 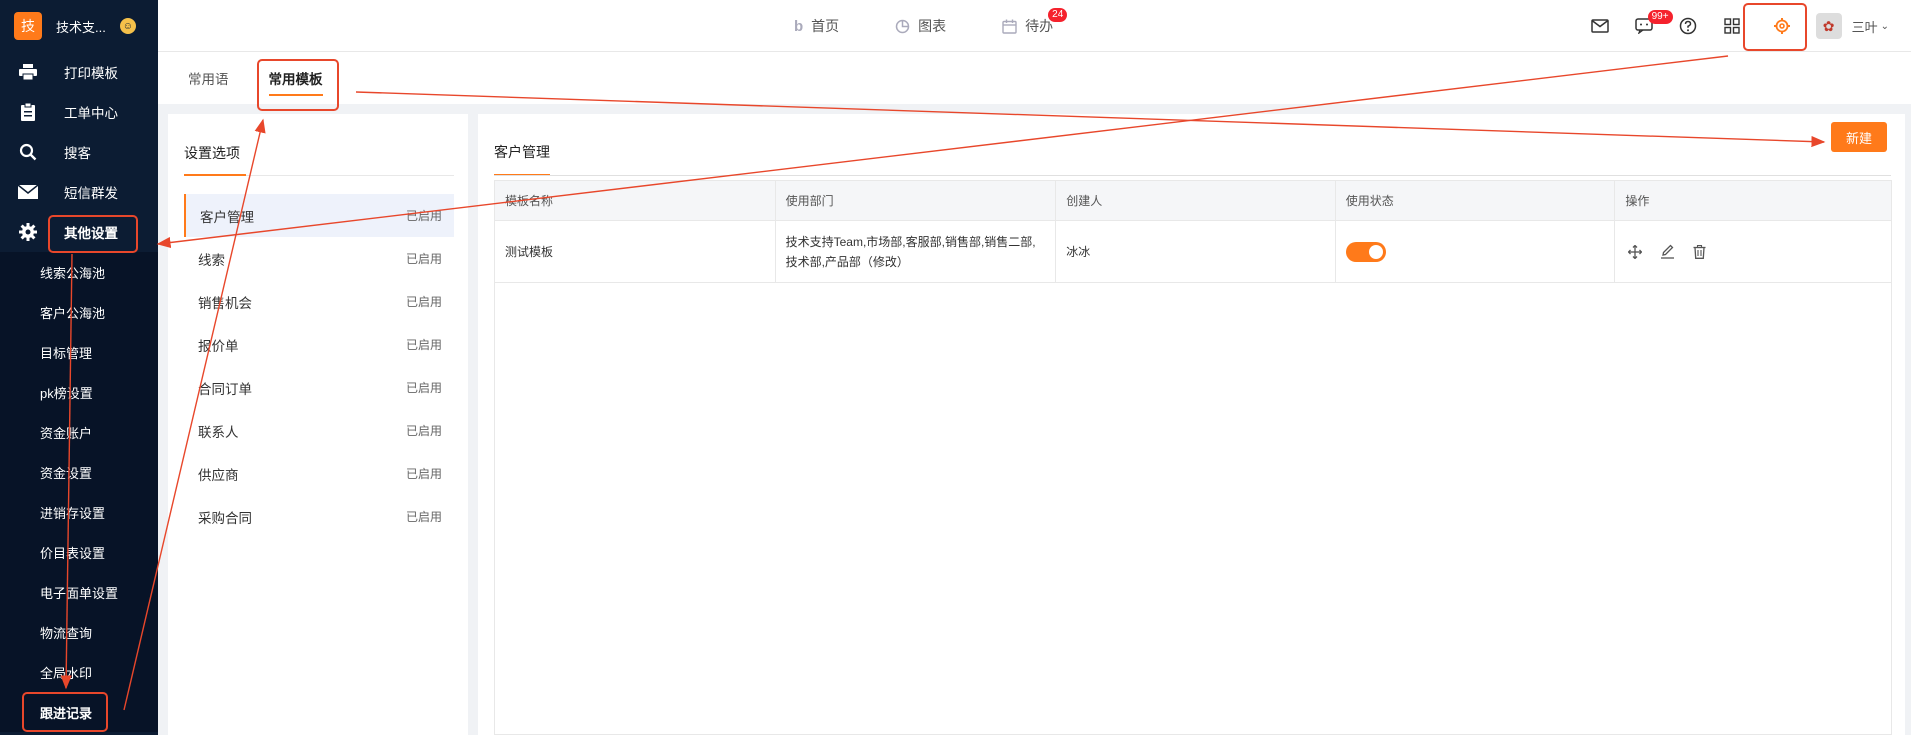 I want to click on submenu-item-lead-pool: 线索公海池, so click(x=79, y=272).